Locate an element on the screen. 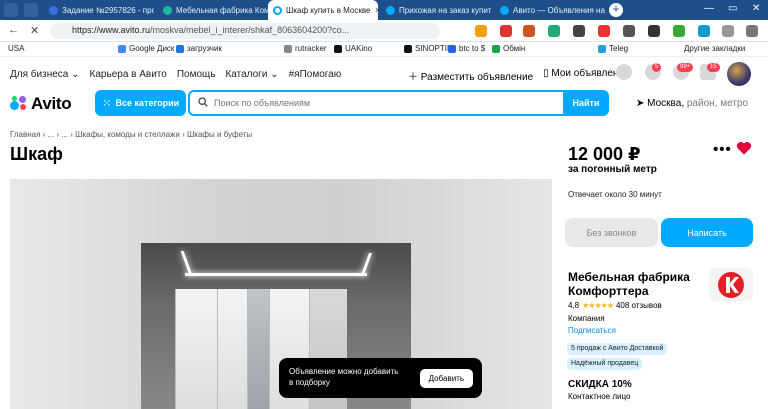 Image resolution: width=768 pixels, height=409 pixels. download-icon is located at coordinates (679, 31).